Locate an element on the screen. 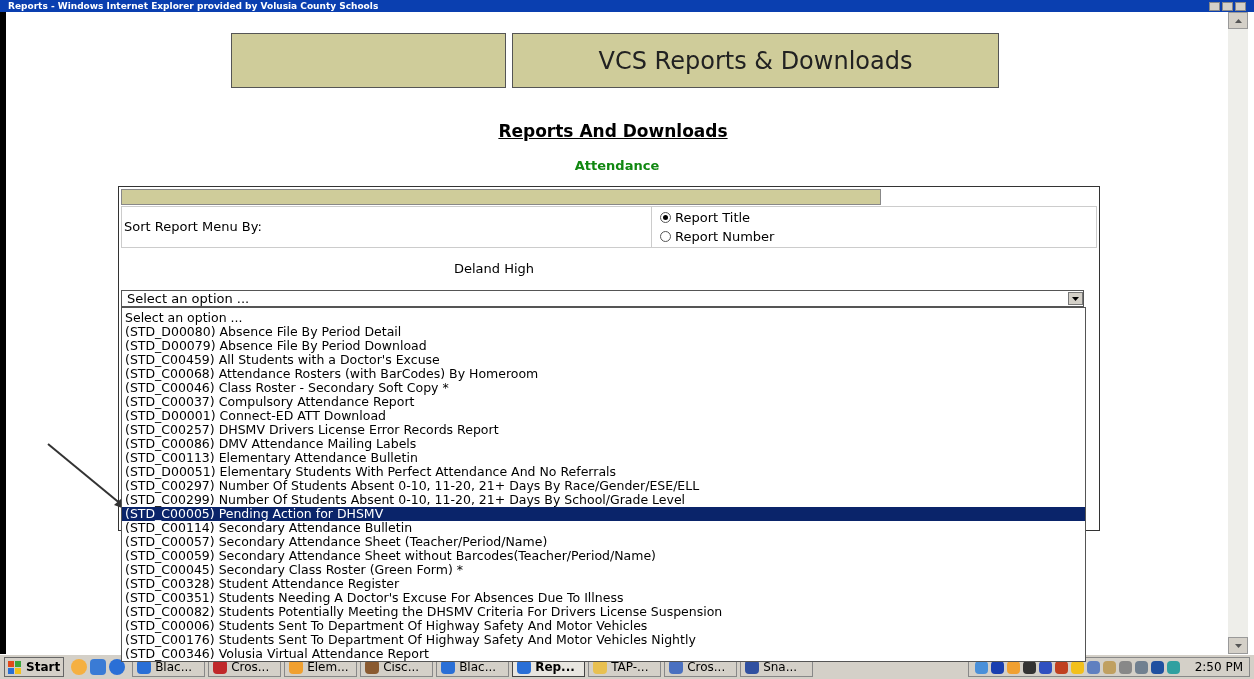  dropdown-option: (STD_C00068) Attendance Rosters (with BarCodes) By Homeroom is located at coordinates (603, 374).